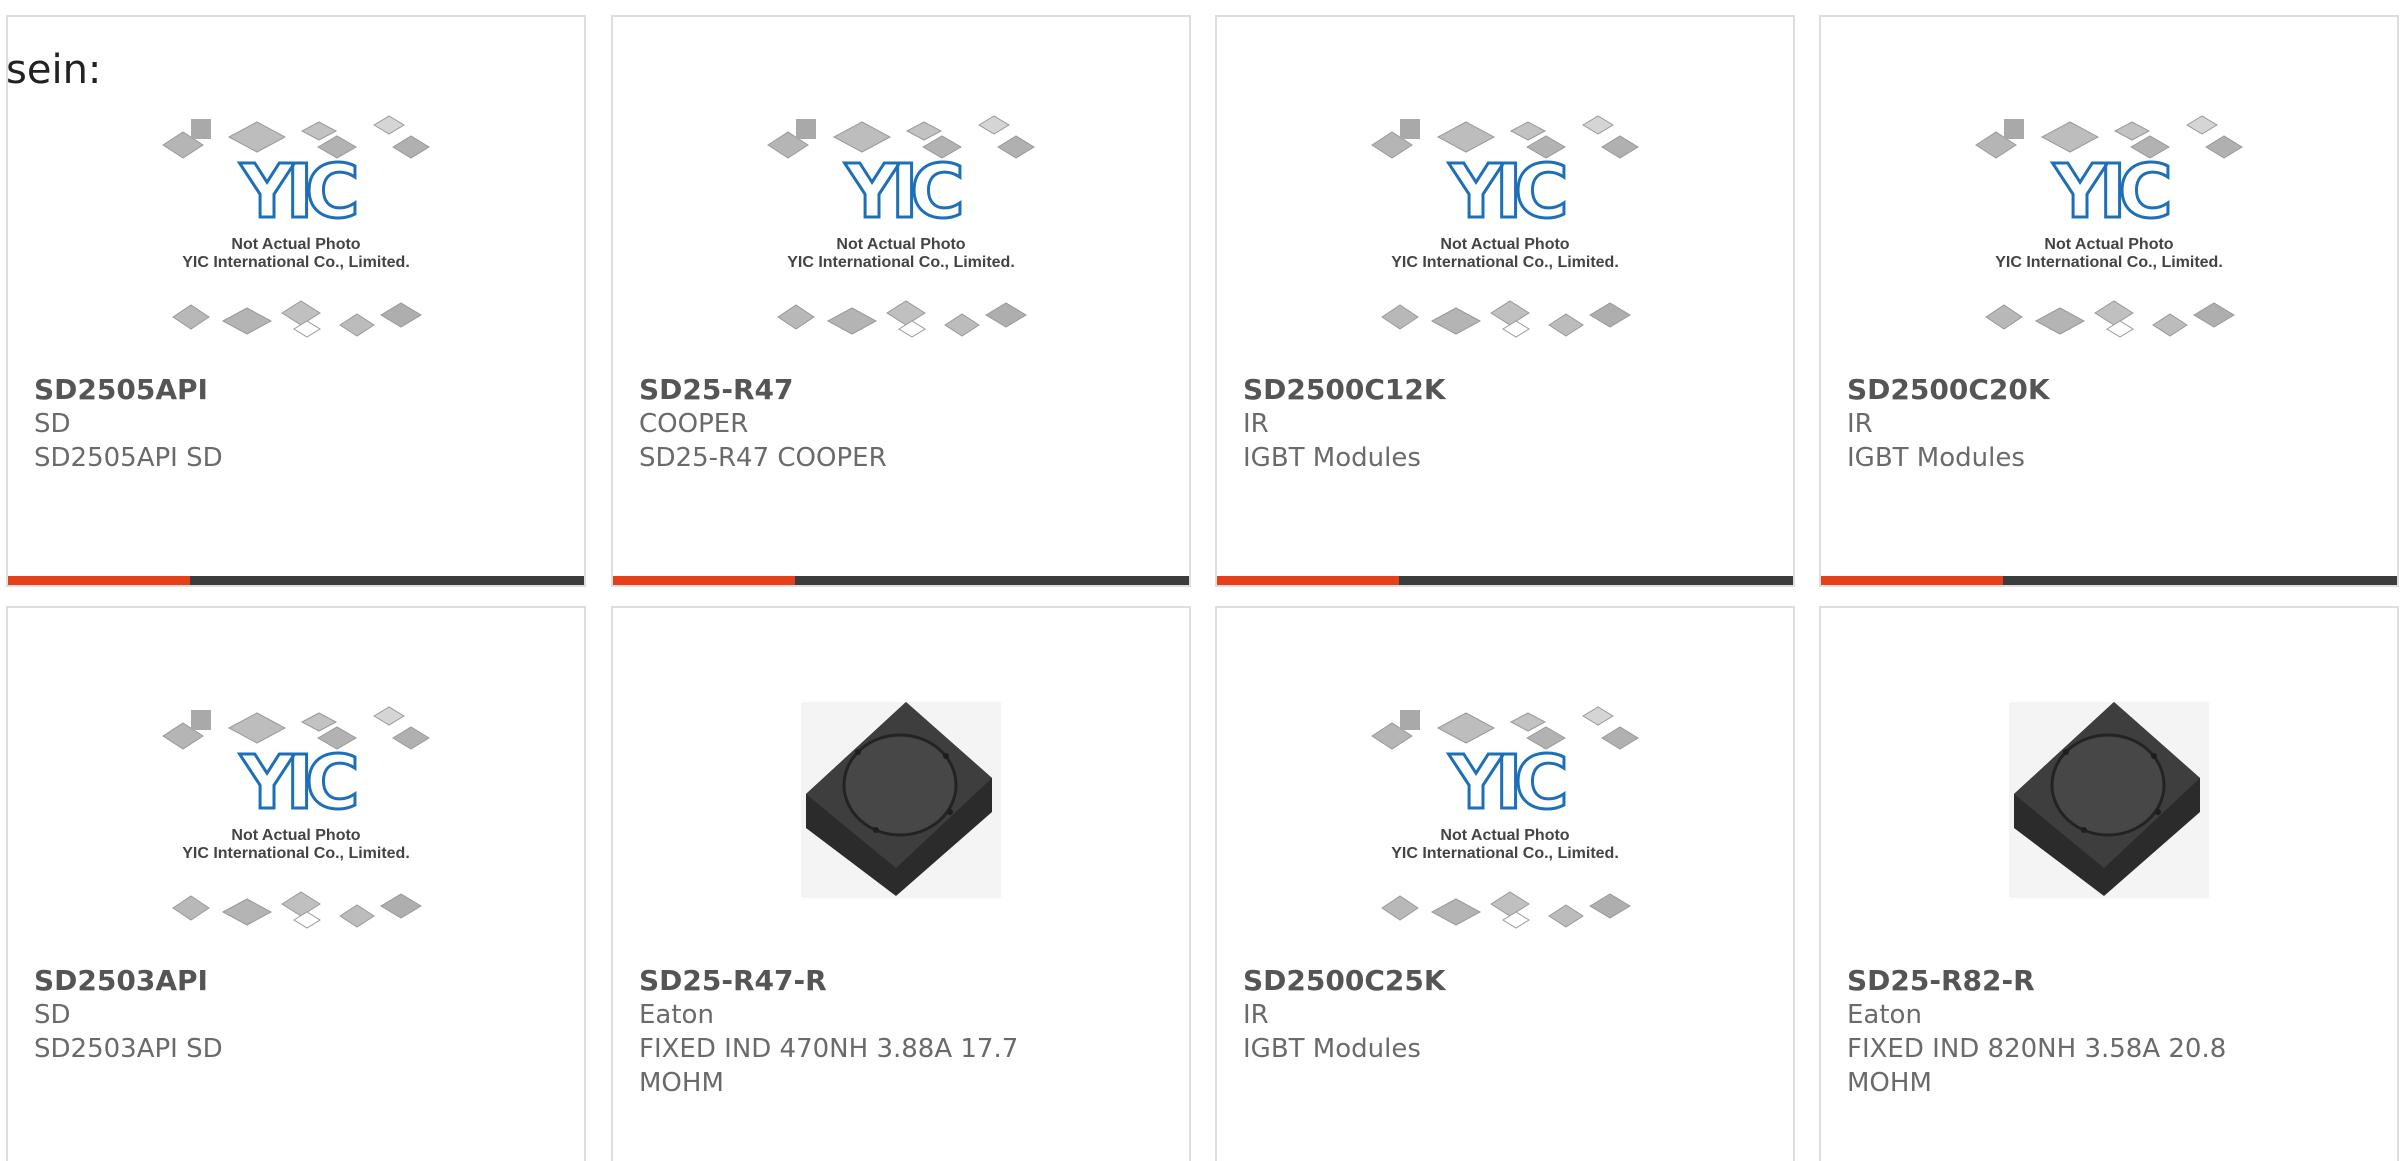 The image size is (2400, 1161). Describe the element at coordinates (2108, 785) in the screenshot. I see `inductor-core` at that location.